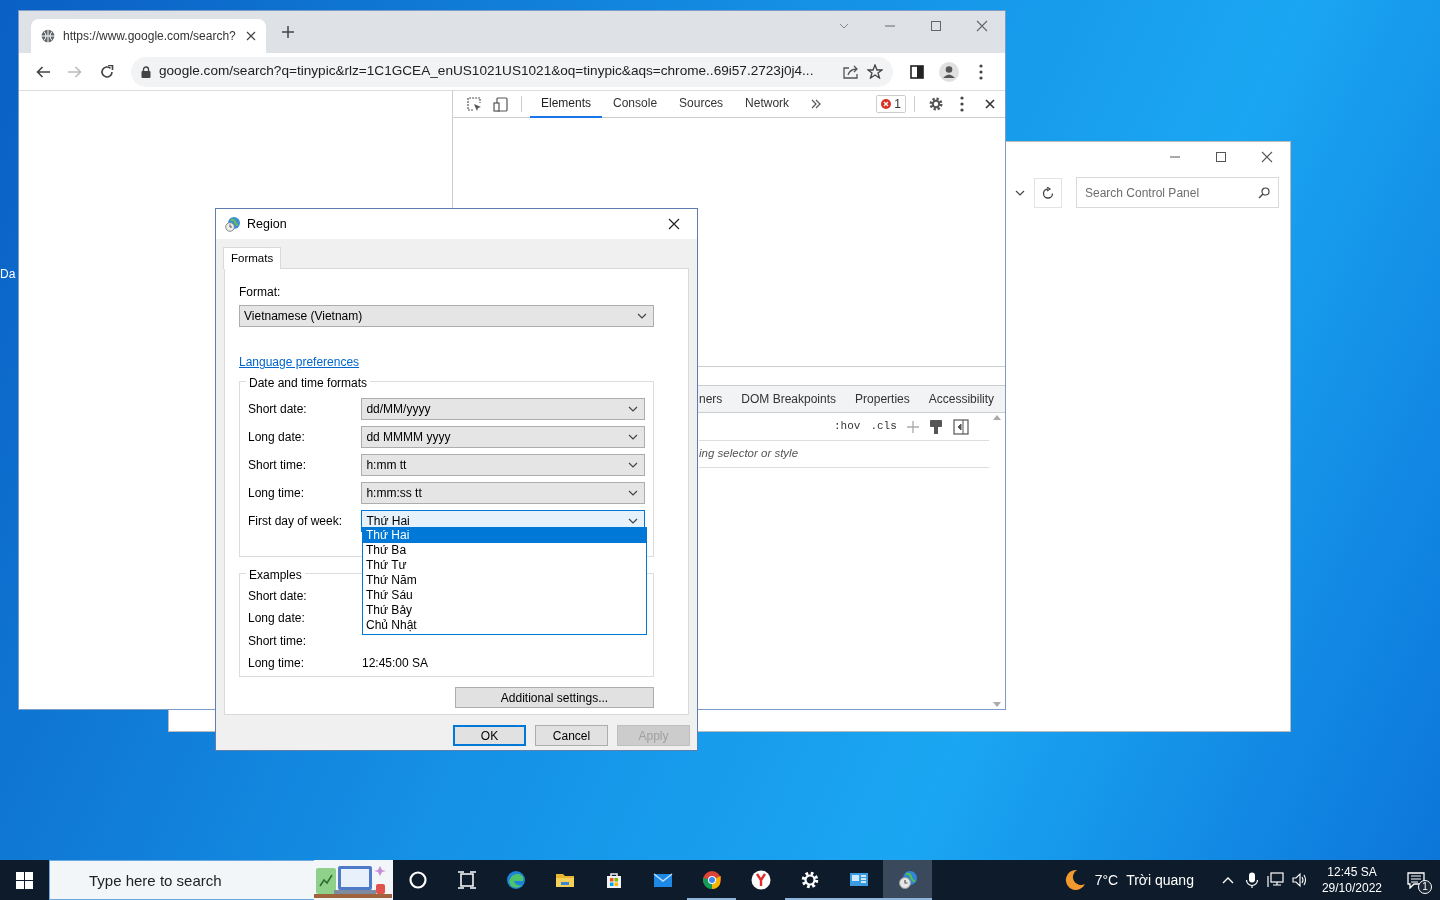 This screenshot has width=1440, height=900. Describe the element at coordinates (252, 258) in the screenshot. I see `dialog-tab: Formats` at that location.